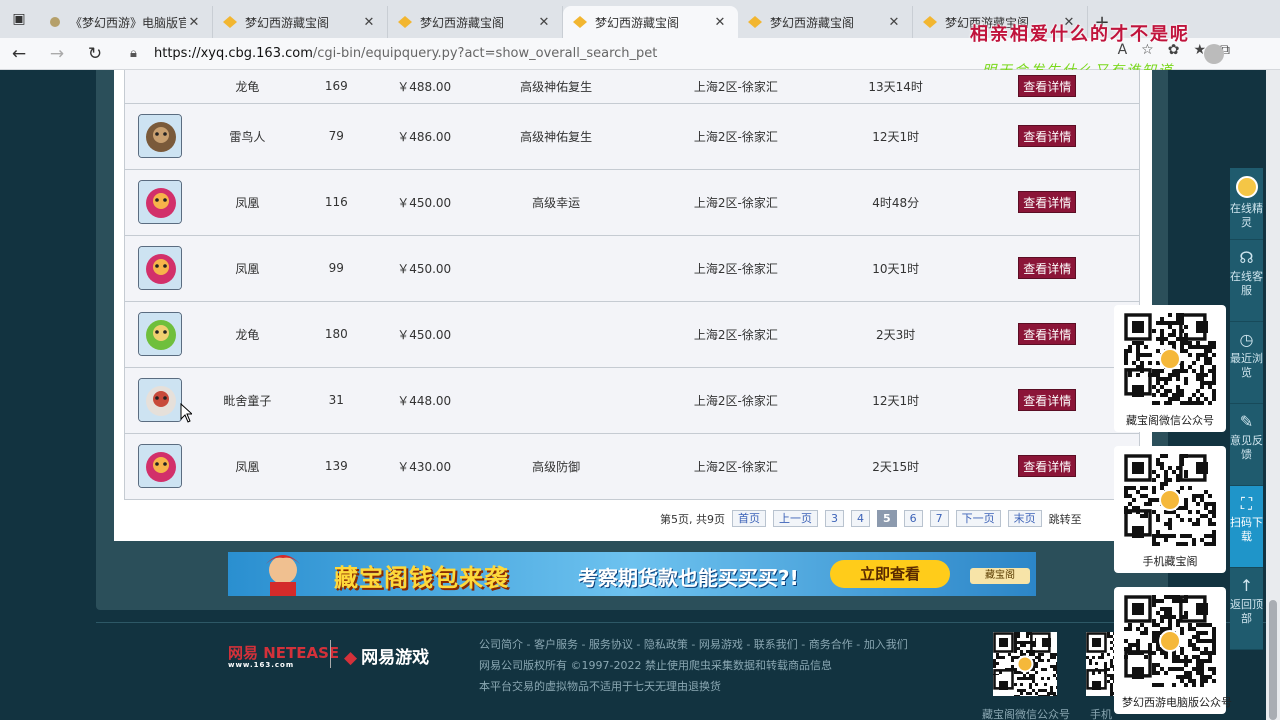  Describe the element at coordinates (95, 54) in the screenshot. I see `refresh-icon: ↻` at that location.